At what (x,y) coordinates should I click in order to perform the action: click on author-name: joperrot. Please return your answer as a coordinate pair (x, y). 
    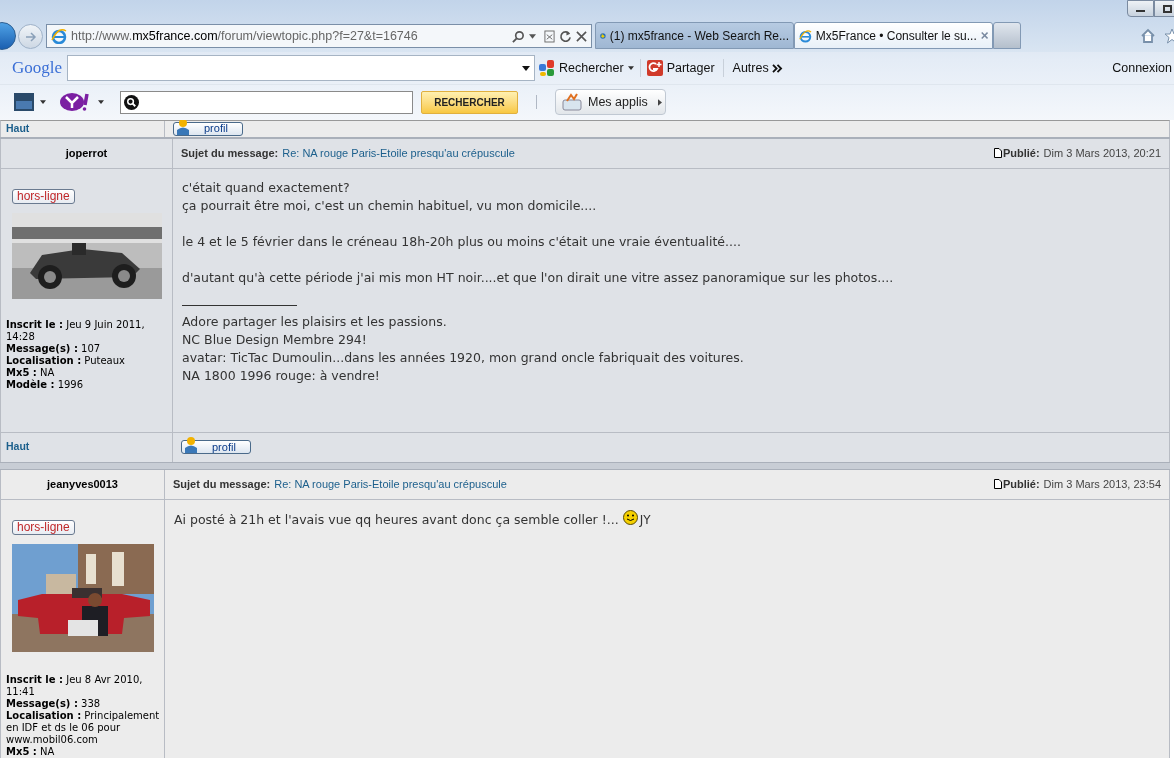
    Looking at the image, I should click on (86, 153).